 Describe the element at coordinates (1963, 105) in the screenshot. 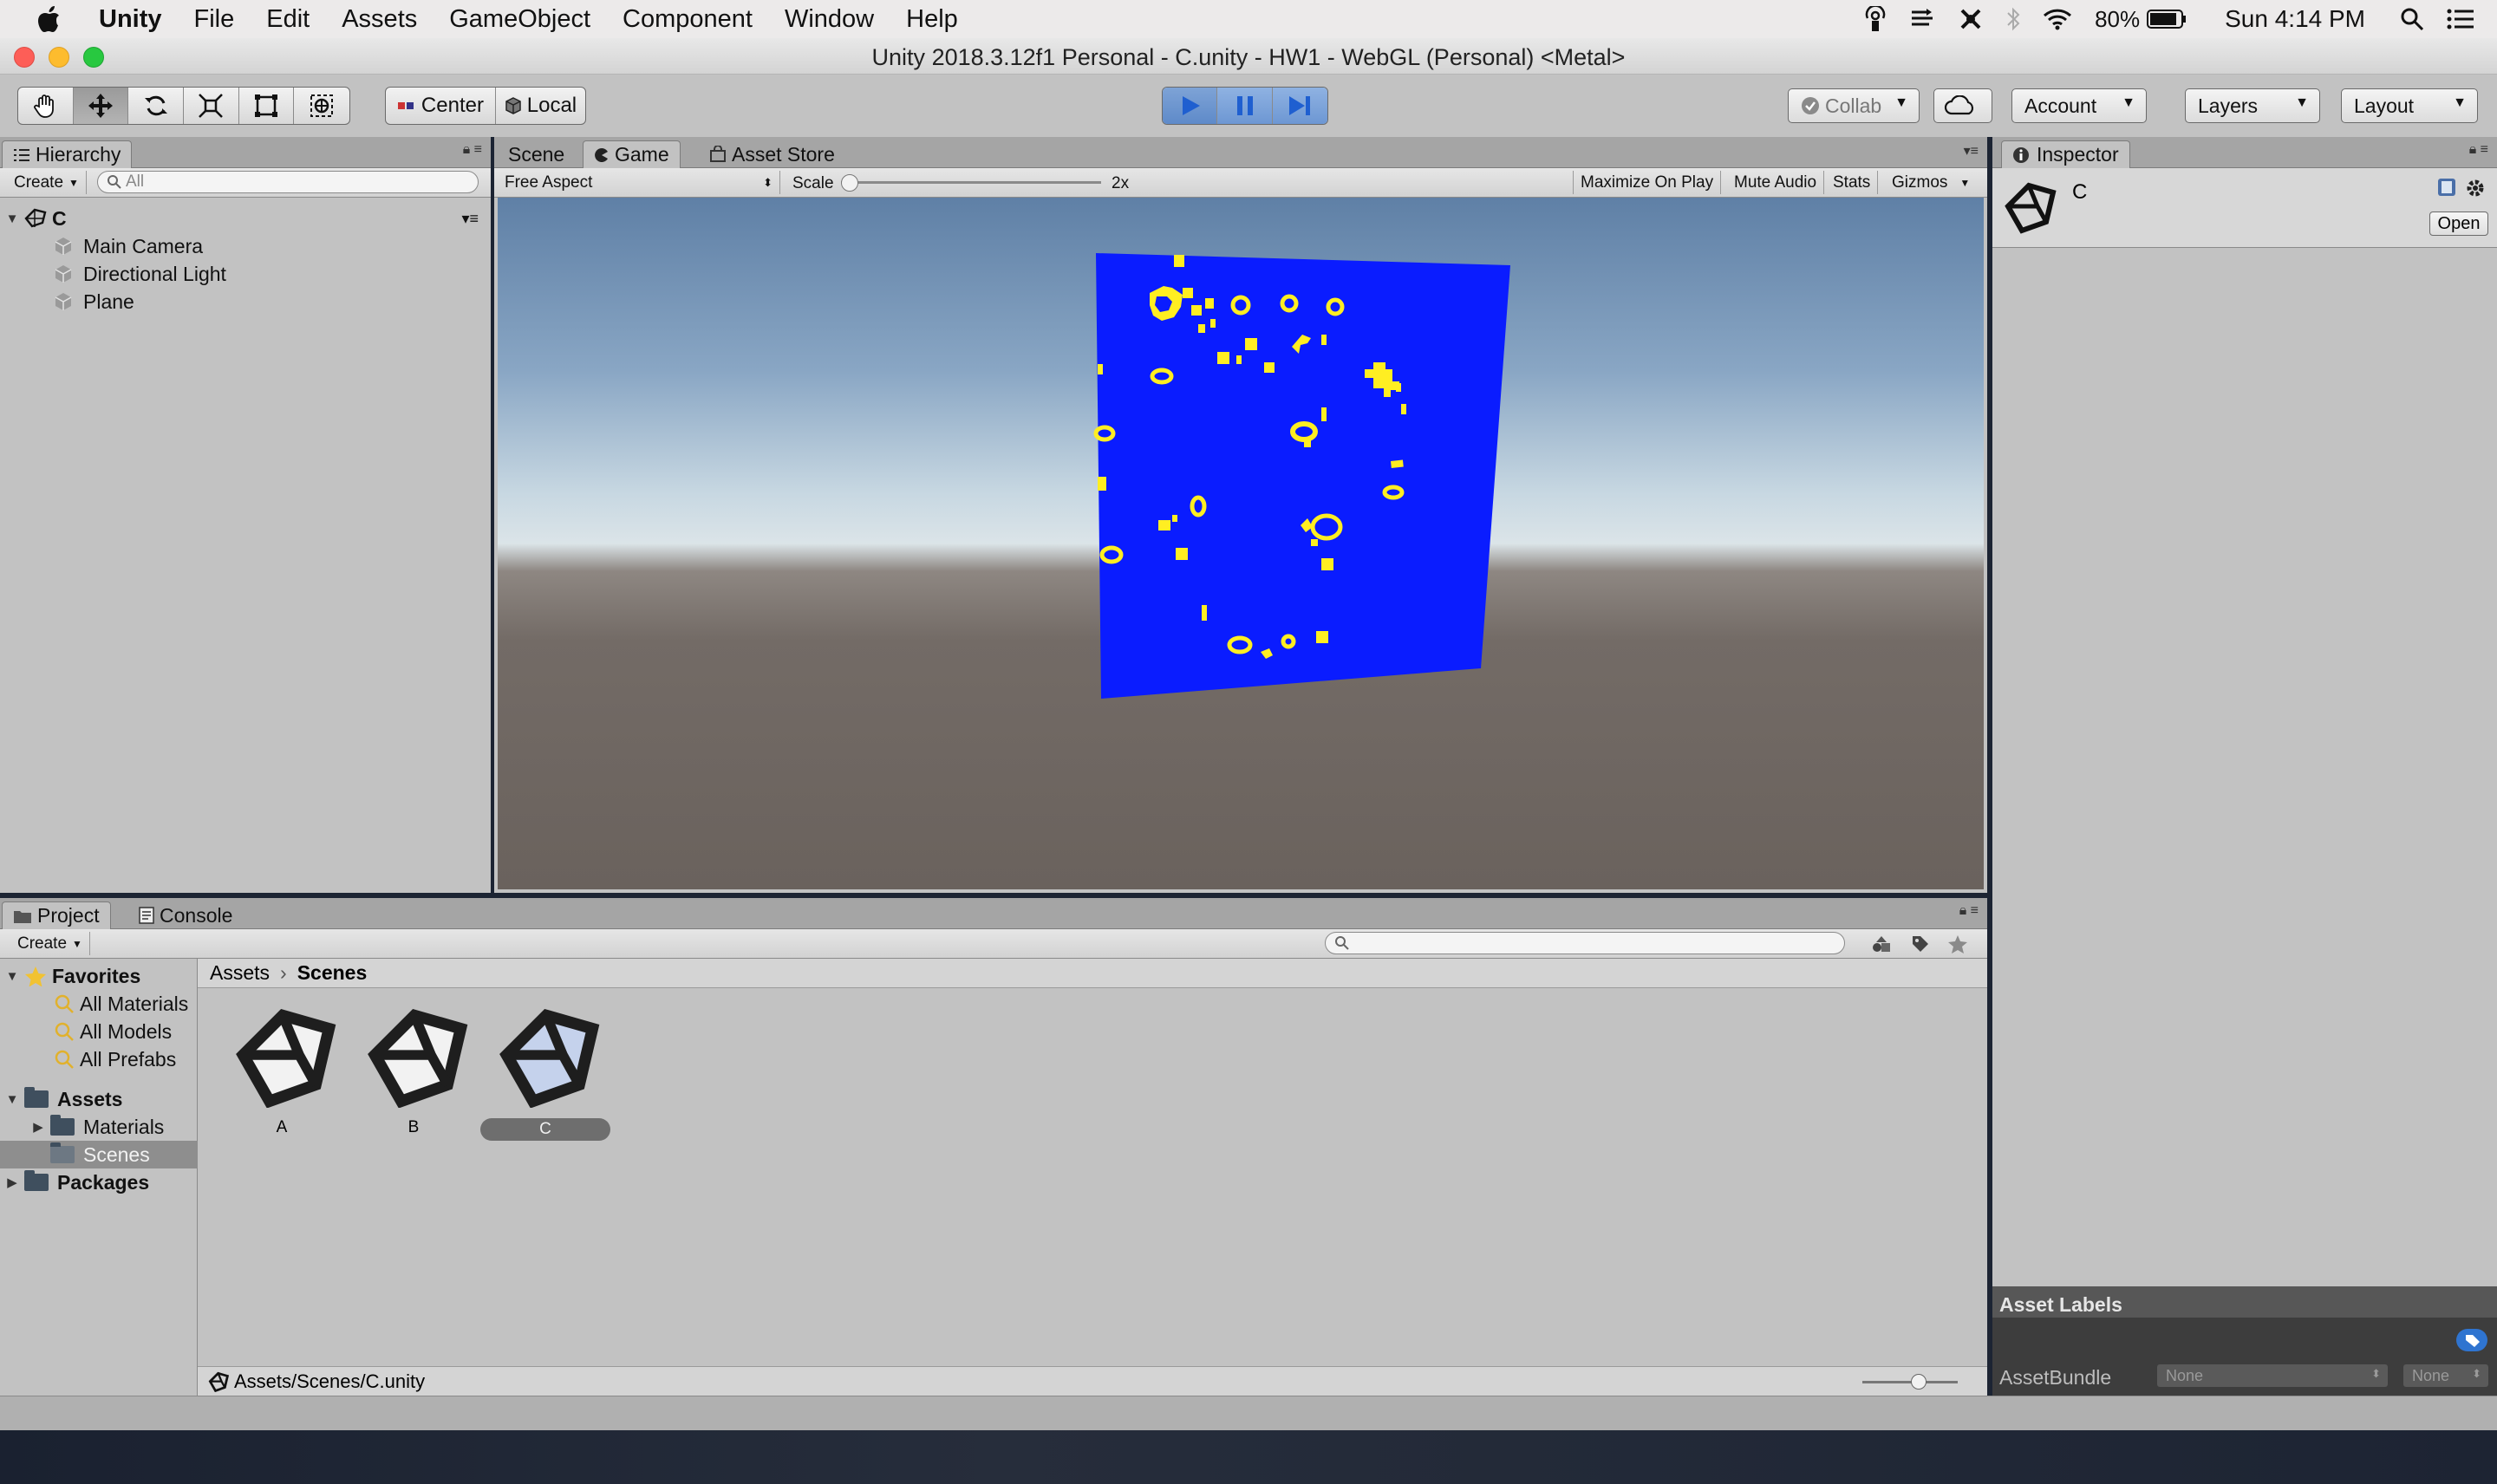

I see `cloud-button` at that location.